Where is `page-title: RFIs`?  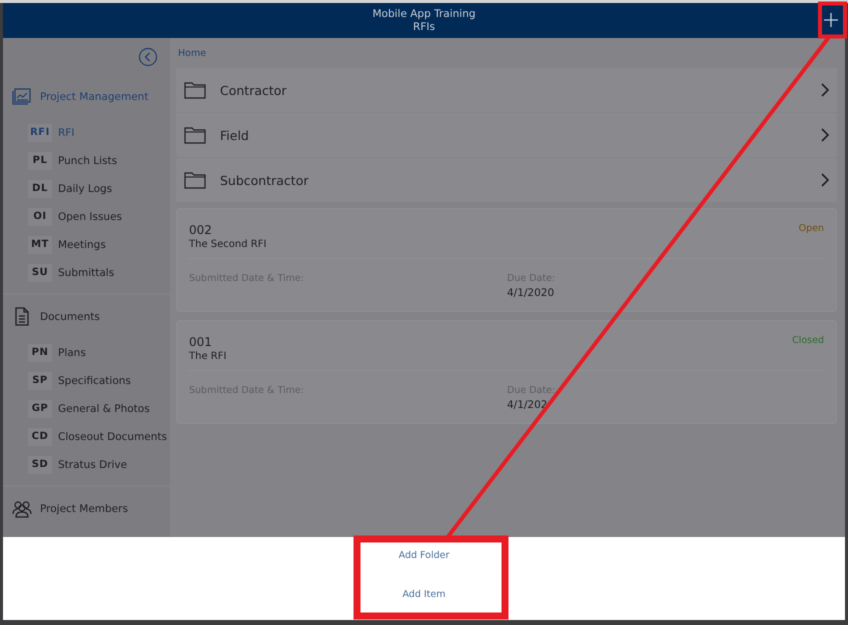
page-title: RFIs is located at coordinates (424, 27).